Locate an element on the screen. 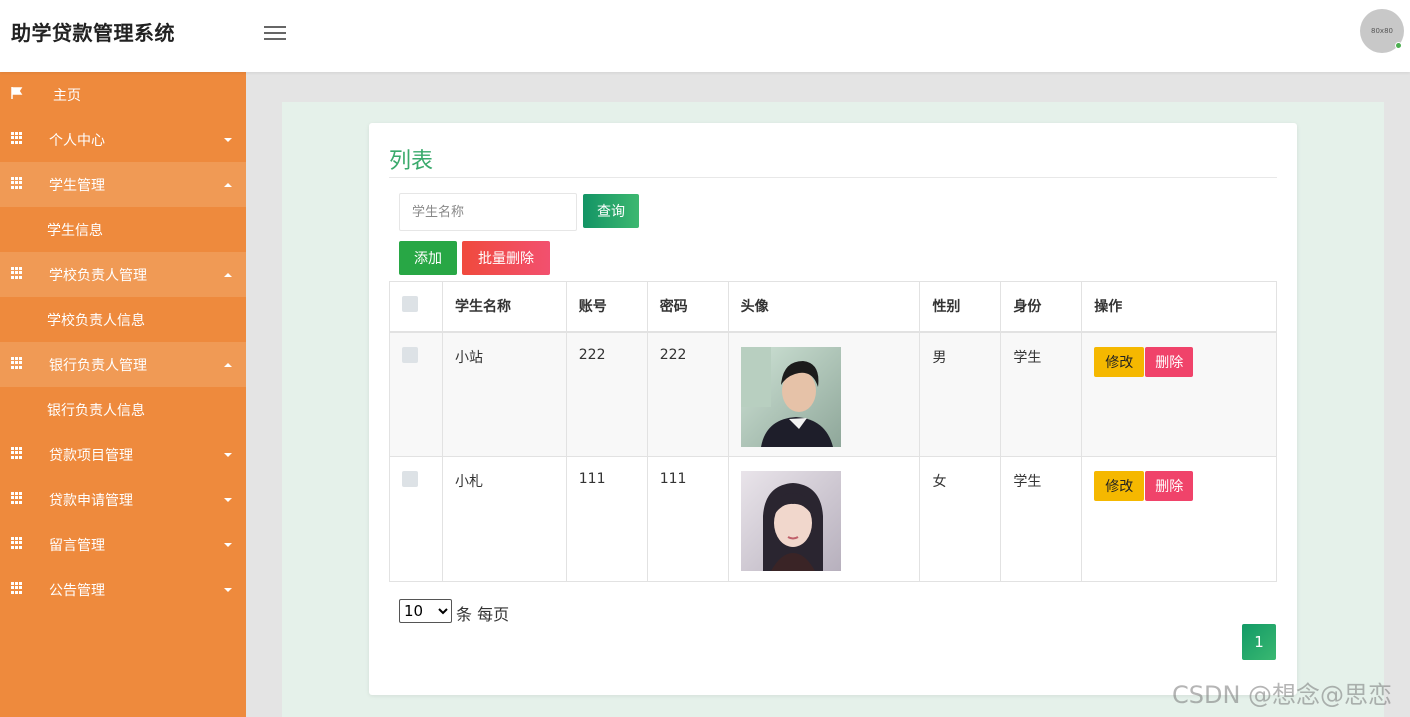 This screenshot has width=1410, height=717. sidebar-item-label: 贷款项目管理 is located at coordinates (91, 455).